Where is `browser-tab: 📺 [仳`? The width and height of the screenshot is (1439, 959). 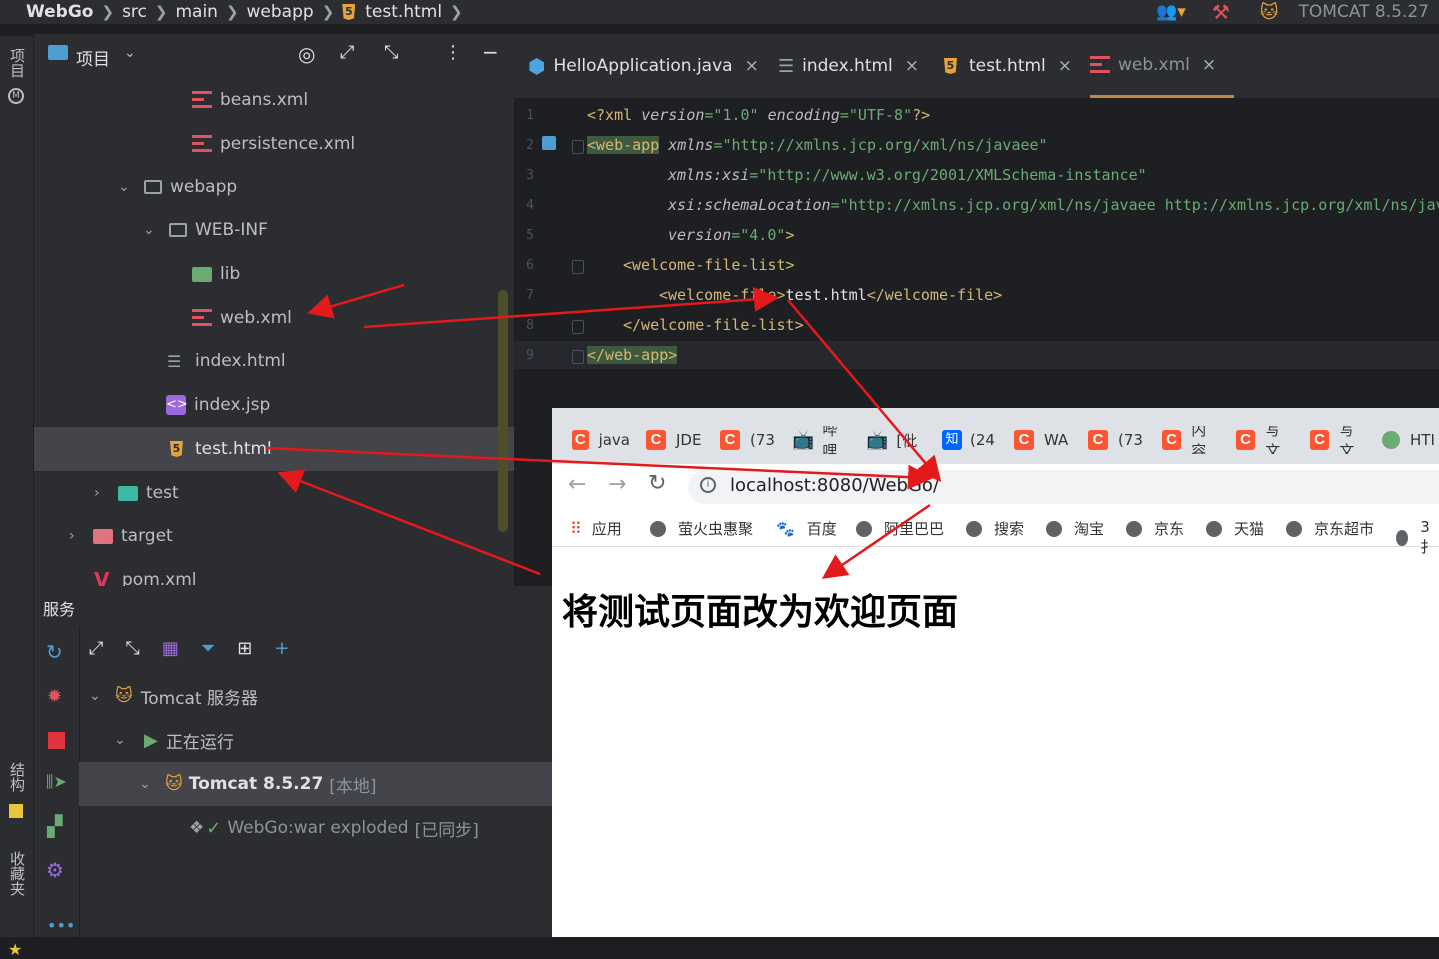 browser-tab: 📺 [仳 is located at coordinates (895, 440).